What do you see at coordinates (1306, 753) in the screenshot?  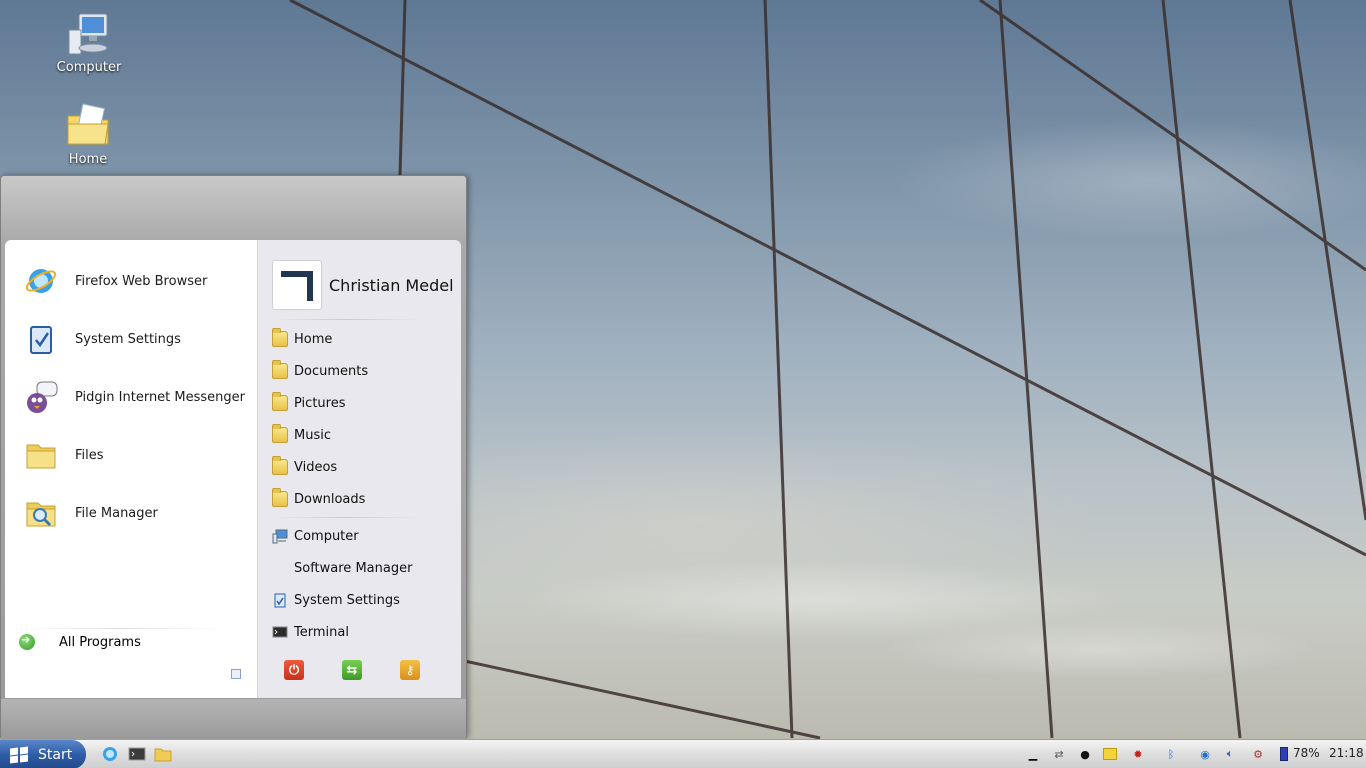 I see `battery-percentage: 78%` at bounding box center [1306, 753].